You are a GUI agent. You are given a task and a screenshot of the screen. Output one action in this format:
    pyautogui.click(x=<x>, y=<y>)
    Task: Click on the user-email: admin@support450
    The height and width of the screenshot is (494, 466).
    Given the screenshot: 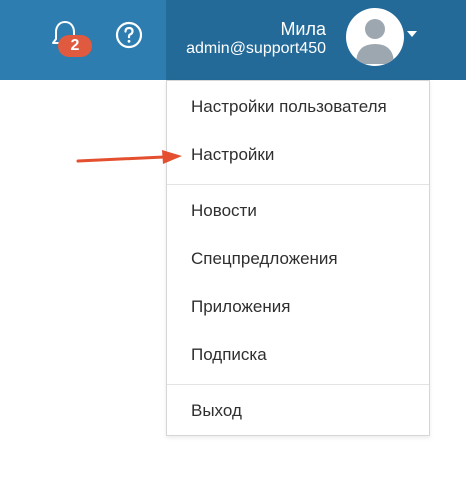 What is the action you would take?
    pyautogui.click(x=256, y=49)
    